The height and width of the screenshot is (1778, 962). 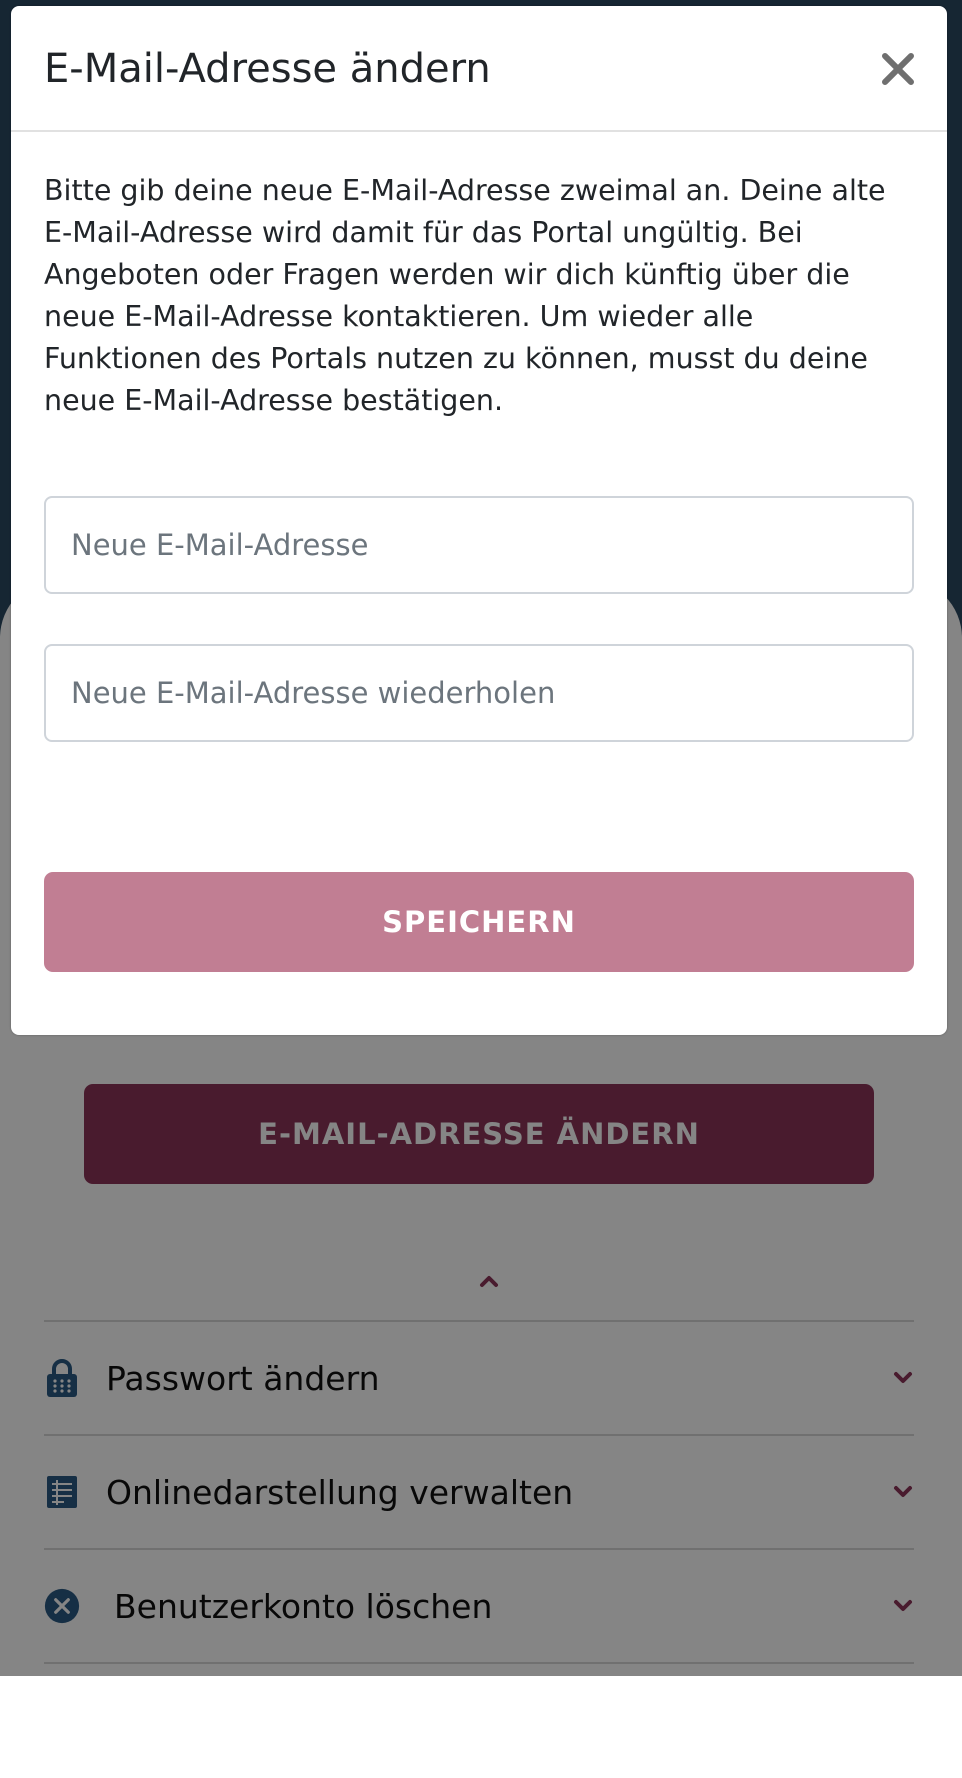 What do you see at coordinates (479, 693) in the screenshot?
I see `repeat-email-input` at bounding box center [479, 693].